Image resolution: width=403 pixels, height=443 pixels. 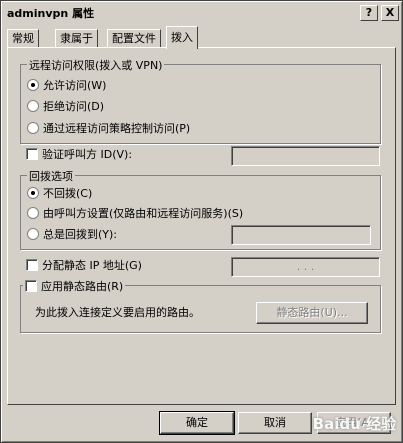 I want to click on radio-no-callback: 不回拨(C), so click(x=59, y=194).